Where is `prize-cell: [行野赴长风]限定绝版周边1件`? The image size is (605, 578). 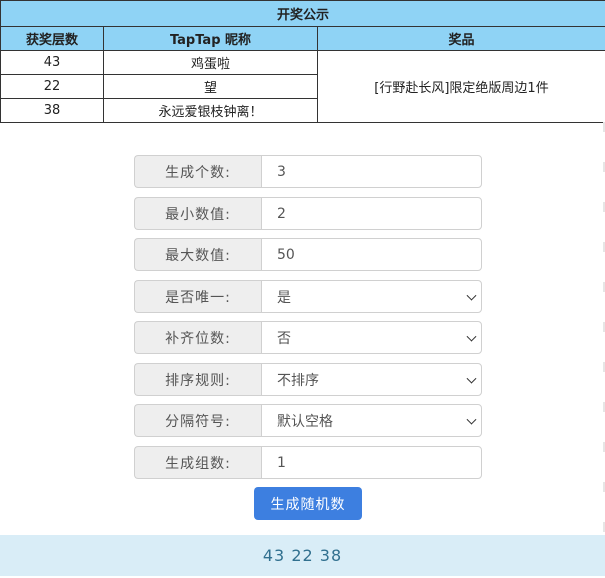
prize-cell: [行野赴长风]限定绝版周边1件 is located at coordinates (461, 86).